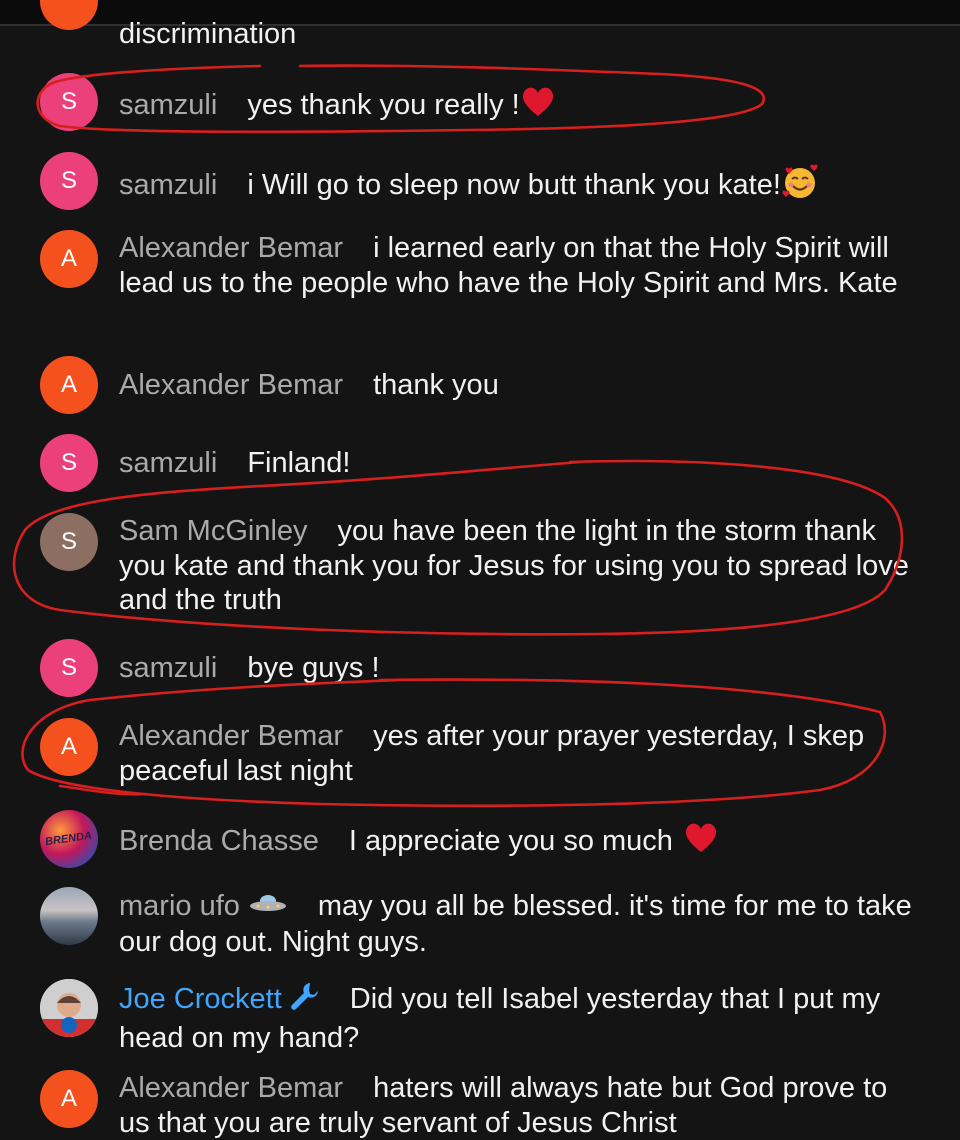 This screenshot has width=960, height=1140. I want to click on author-name: Brenda Chasse, so click(219, 841).